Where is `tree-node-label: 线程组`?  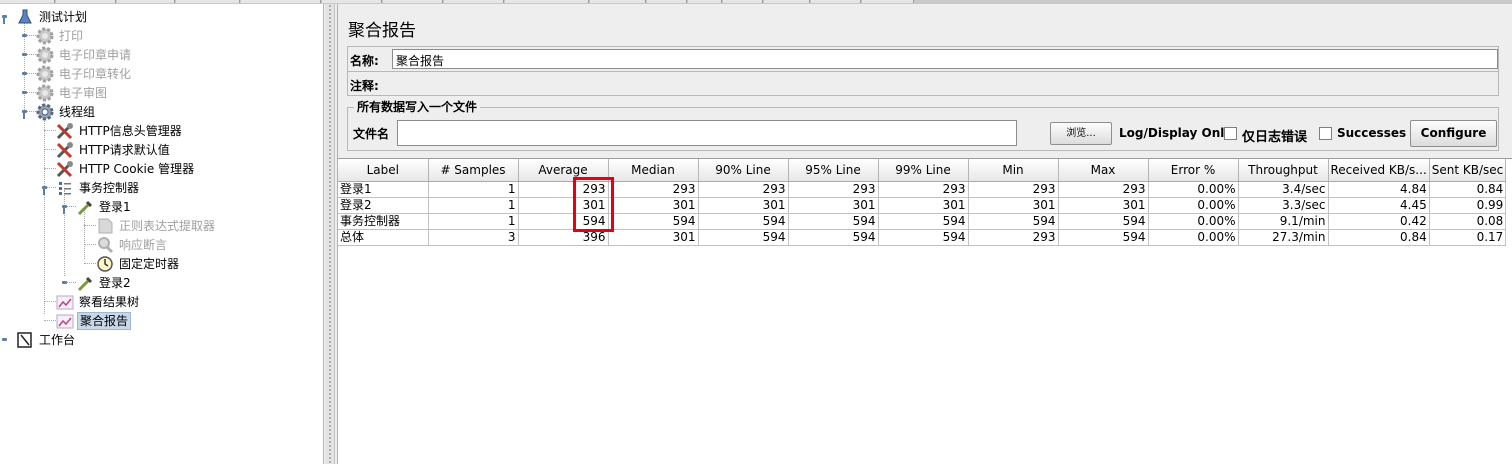
tree-node-label: 线程组 is located at coordinates (77, 111).